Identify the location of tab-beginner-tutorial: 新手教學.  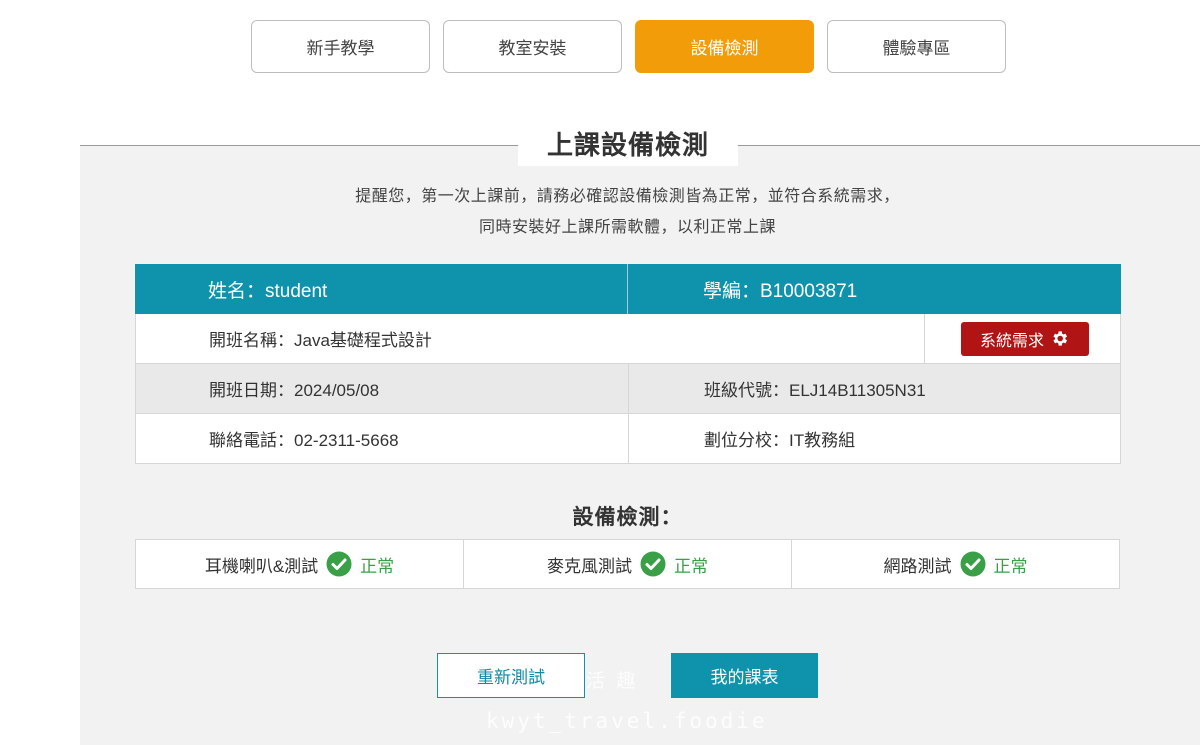
(340, 46).